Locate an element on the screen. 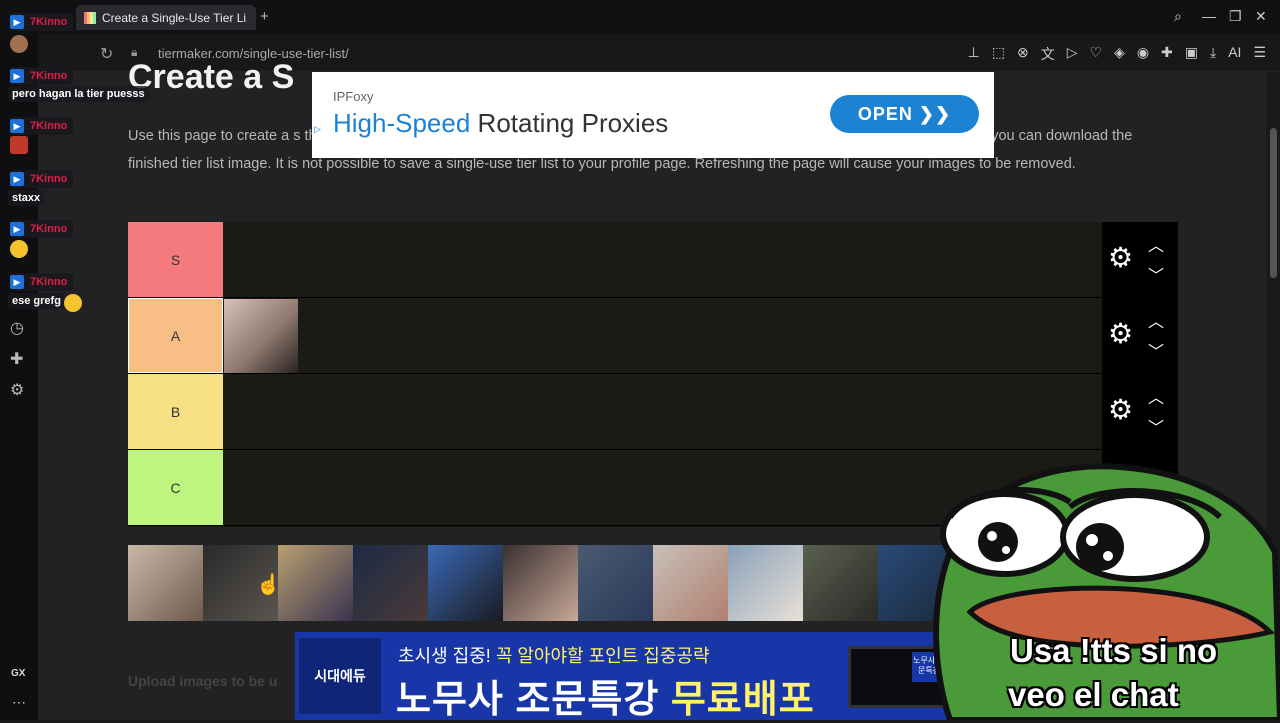 The image size is (1280, 723). gx-label: GX is located at coordinates (18, 673).